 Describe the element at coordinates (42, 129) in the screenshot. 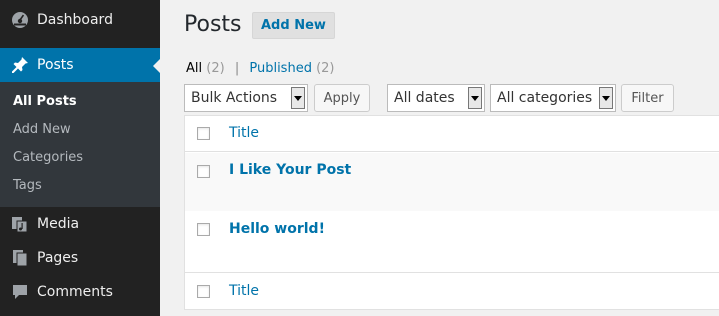

I see `submenu-item-add-new: Add New` at that location.